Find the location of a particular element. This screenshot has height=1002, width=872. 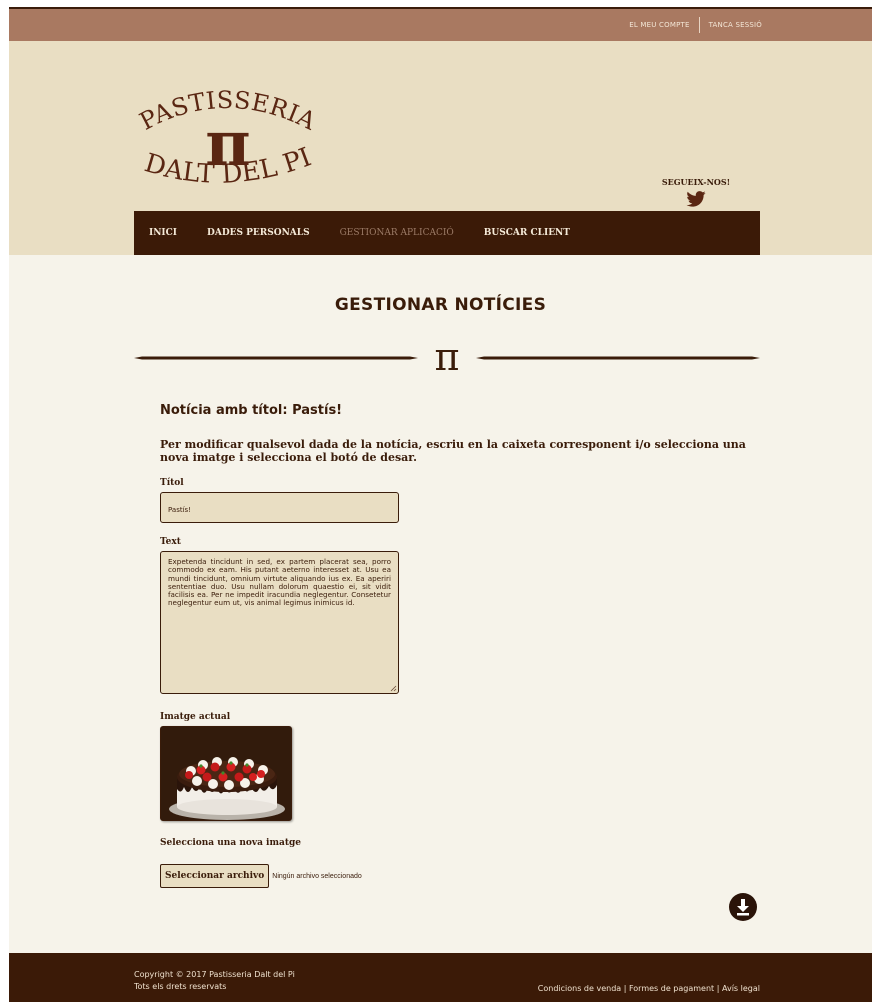

twitter-icon is located at coordinates (696, 199).